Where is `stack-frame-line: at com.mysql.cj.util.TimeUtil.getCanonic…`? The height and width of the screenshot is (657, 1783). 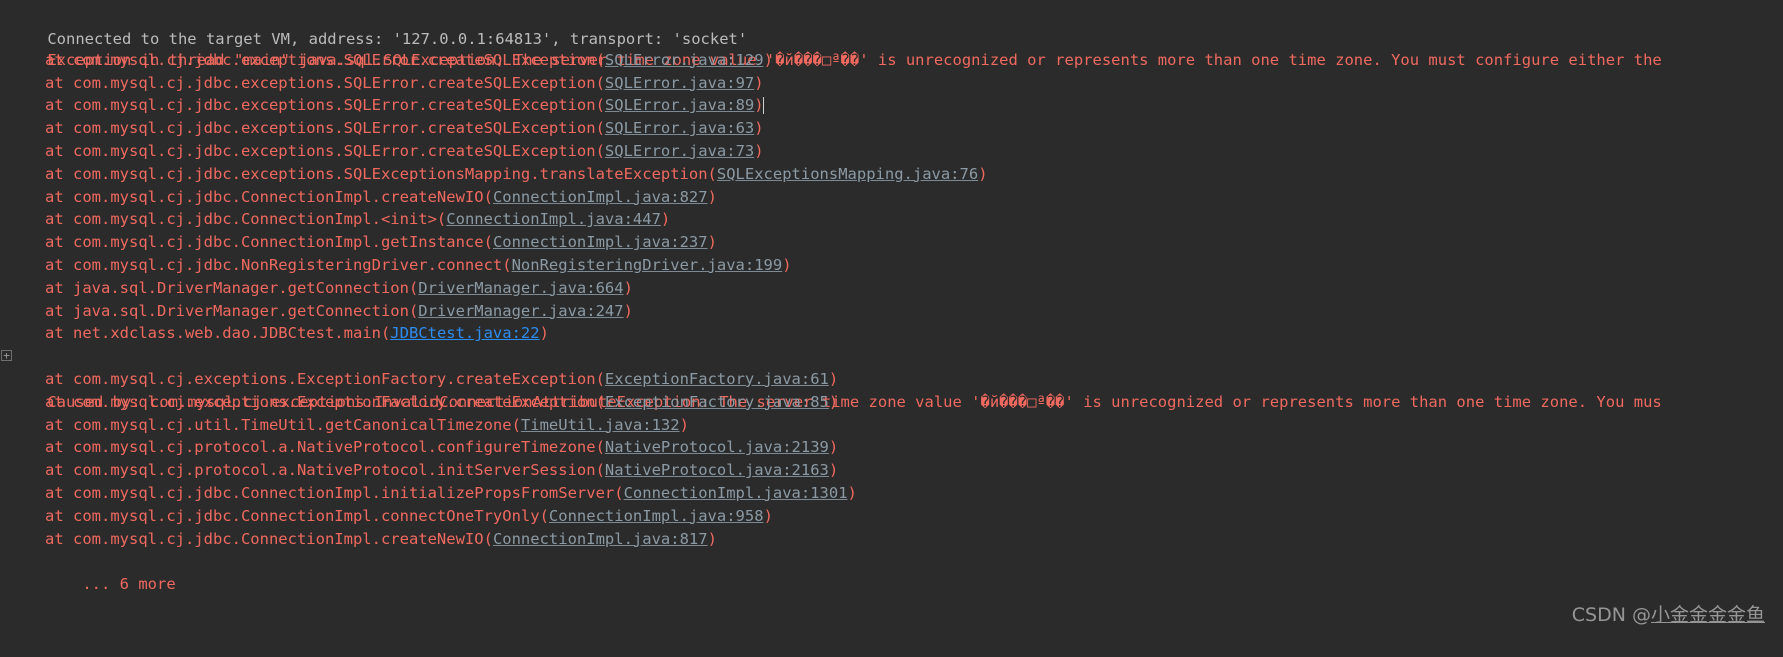
stack-frame-line: at com.mysql.cj.util.TimeUtil.getCanonic… is located at coordinates (891, 425).